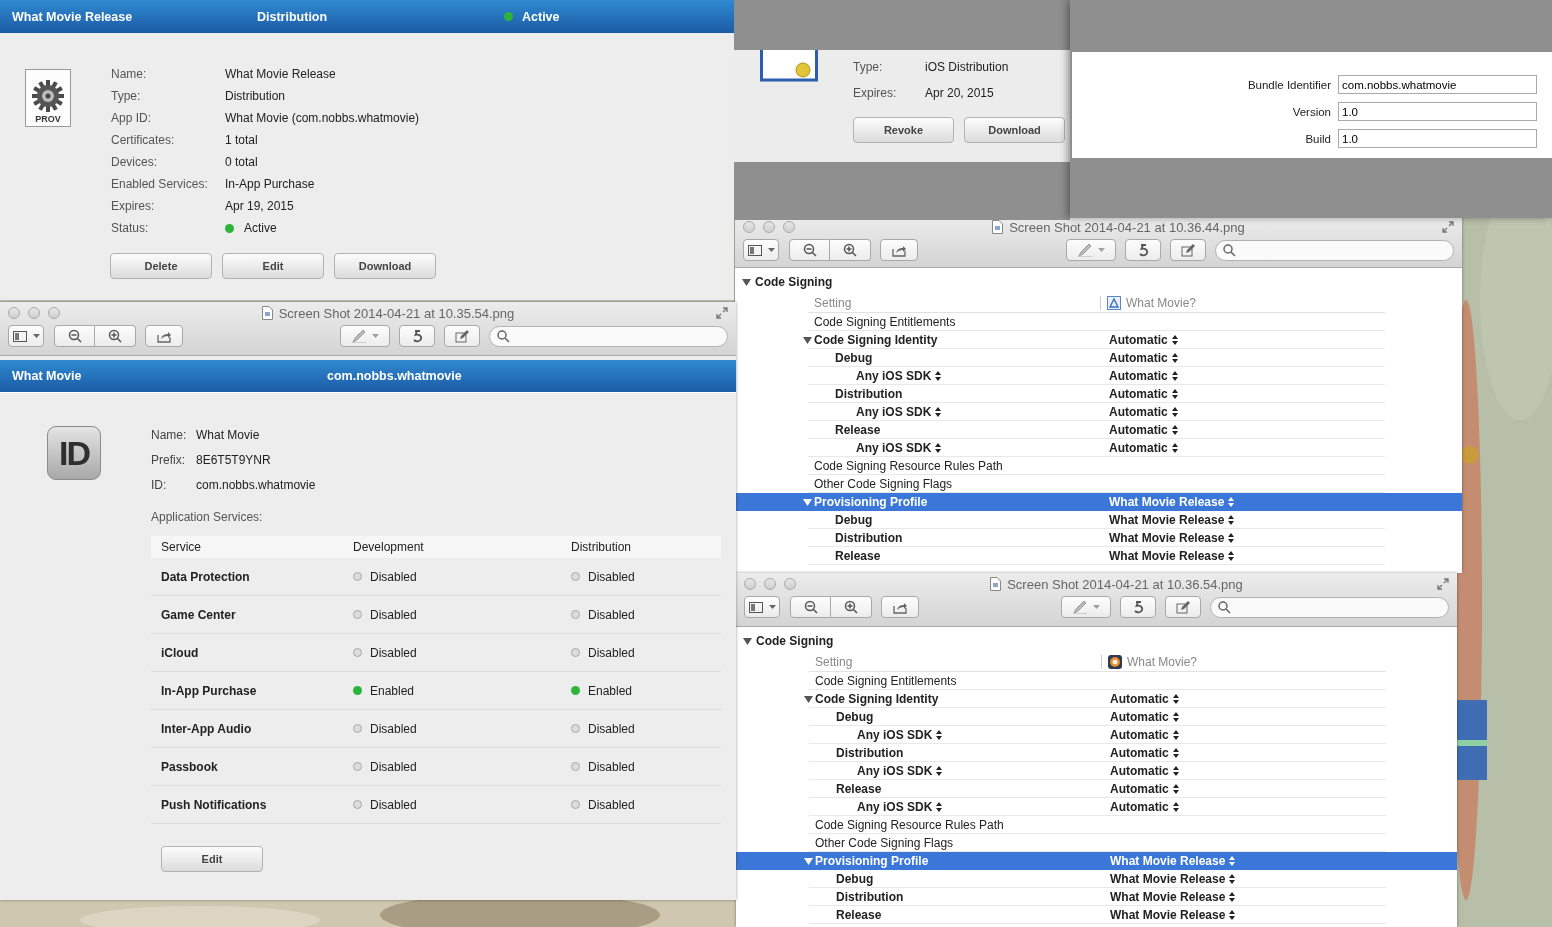 The height and width of the screenshot is (927, 1552). I want to click on button: Delete, so click(161, 266).